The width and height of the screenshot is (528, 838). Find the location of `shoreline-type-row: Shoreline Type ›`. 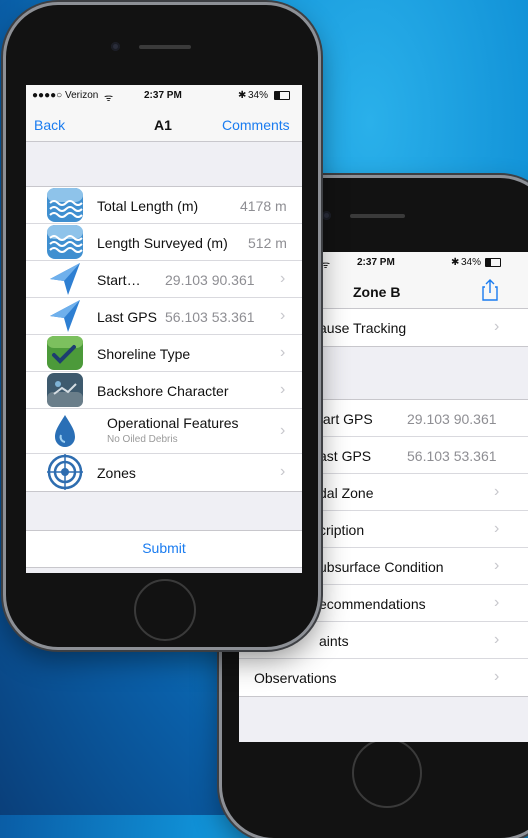

shoreline-type-row: Shoreline Type › is located at coordinates (164, 353).